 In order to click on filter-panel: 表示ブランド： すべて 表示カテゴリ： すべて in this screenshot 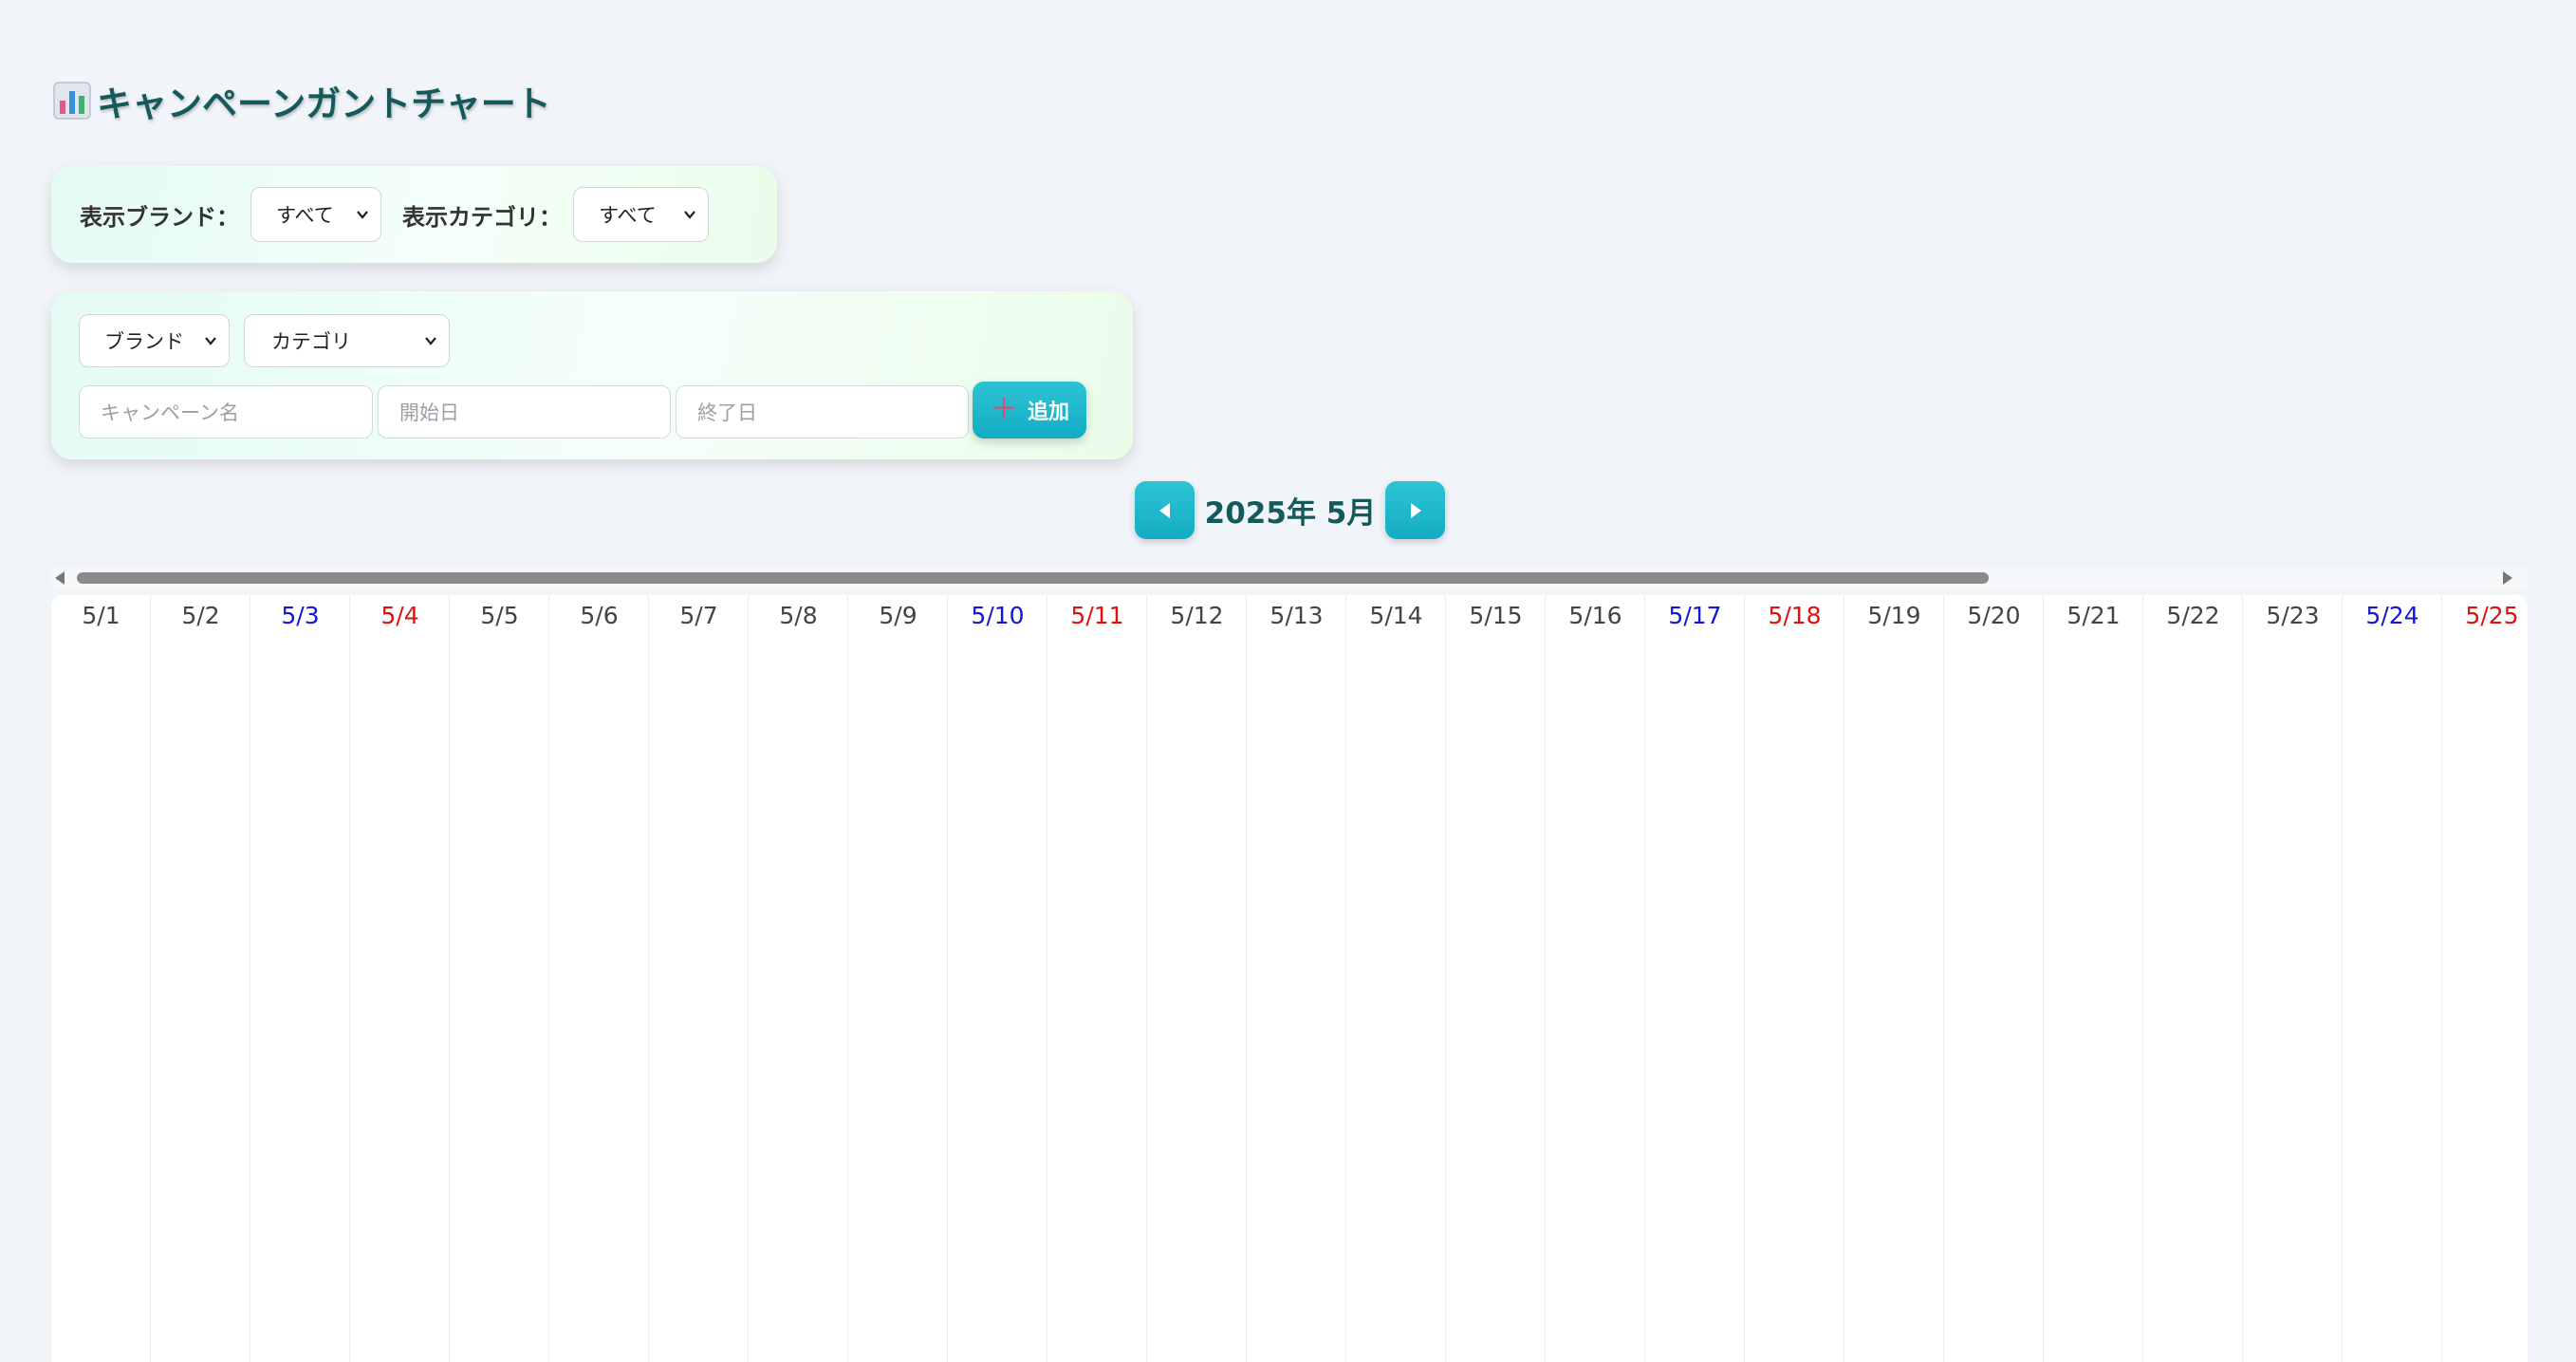, I will do `click(414, 215)`.